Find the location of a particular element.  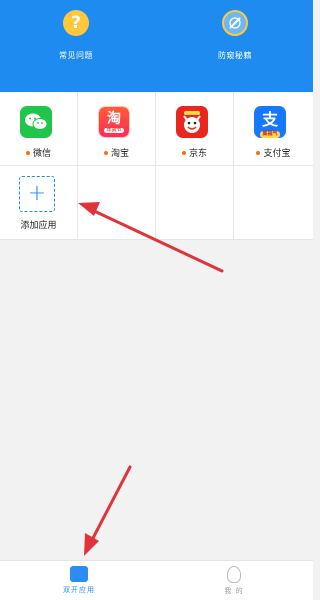

app-label-taobao: 淘宝 is located at coordinates (119, 154).